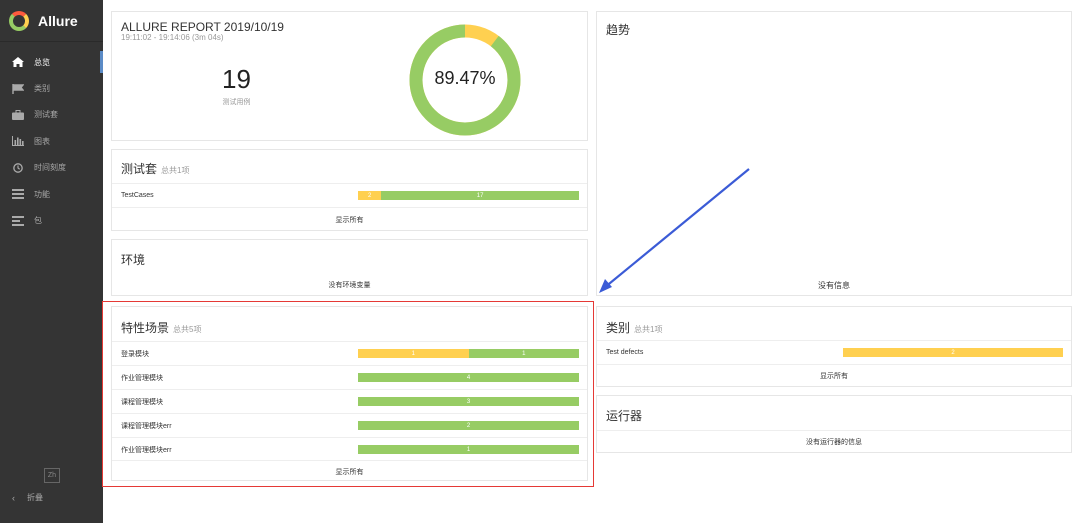 The height and width of the screenshot is (523, 1080). I want to click on sidebar-item-label: 时间刻度, so click(50, 168).